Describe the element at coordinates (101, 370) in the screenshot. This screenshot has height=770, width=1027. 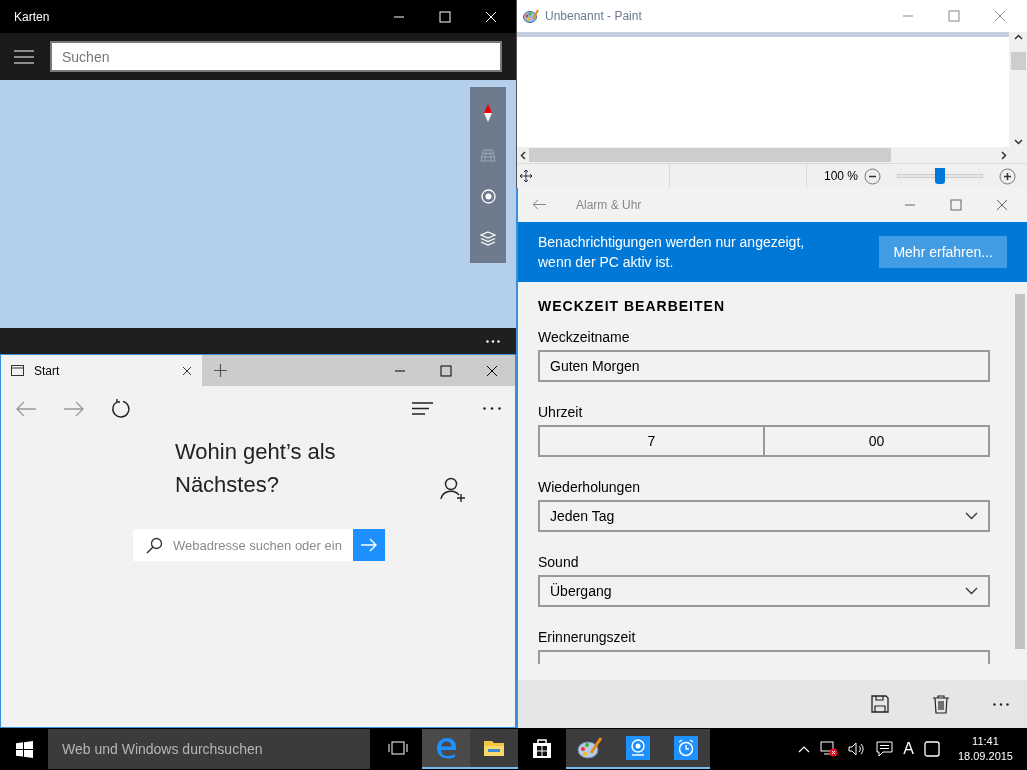
I see `browser-tab: Start` at that location.